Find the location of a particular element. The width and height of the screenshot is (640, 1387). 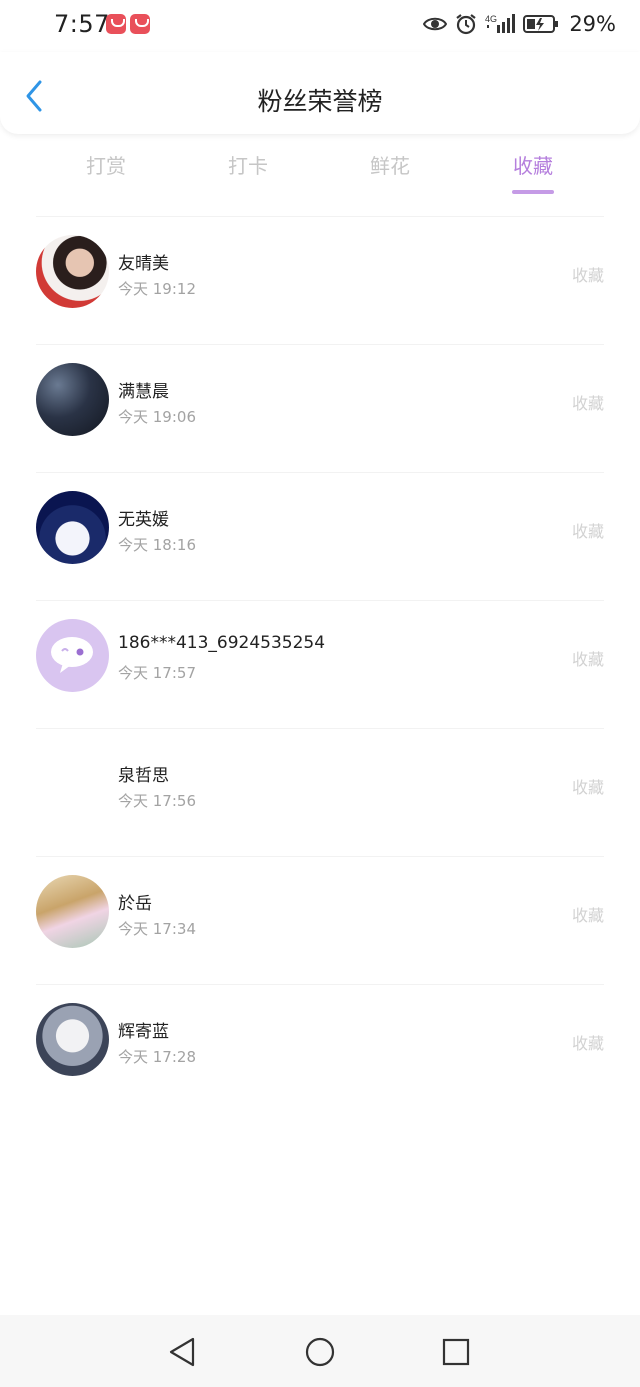

fan-time: 今天 17:34 is located at coordinates (157, 929).